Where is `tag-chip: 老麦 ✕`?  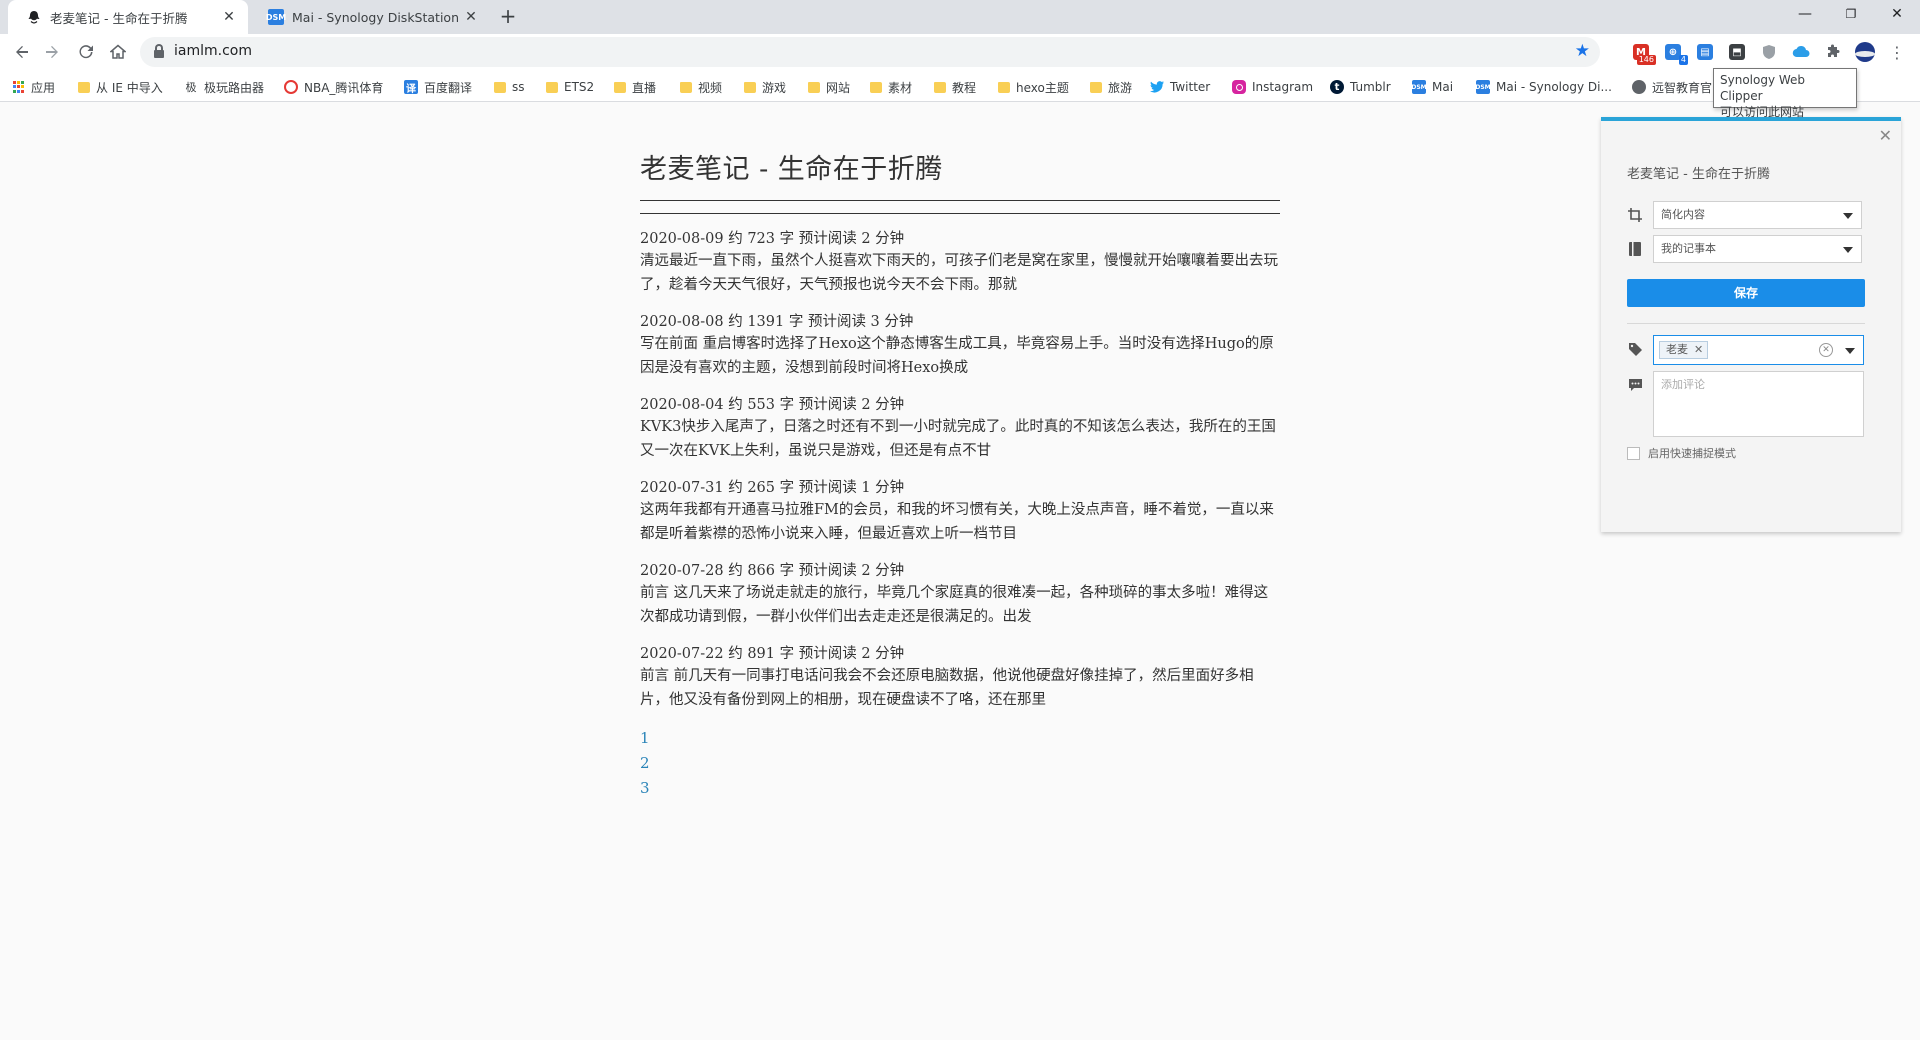
tag-chip: 老麦 ✕ is located at coordinates (1684, 350).